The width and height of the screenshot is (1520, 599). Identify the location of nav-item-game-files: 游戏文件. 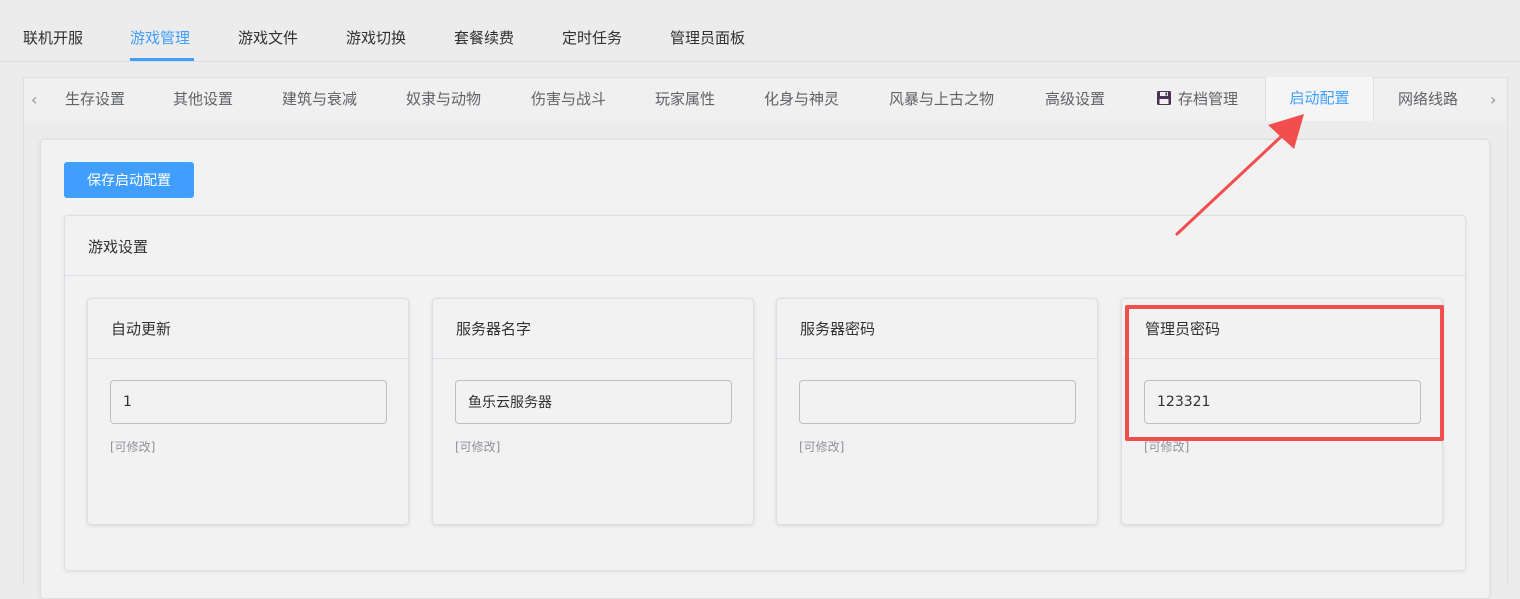
(268, 38).